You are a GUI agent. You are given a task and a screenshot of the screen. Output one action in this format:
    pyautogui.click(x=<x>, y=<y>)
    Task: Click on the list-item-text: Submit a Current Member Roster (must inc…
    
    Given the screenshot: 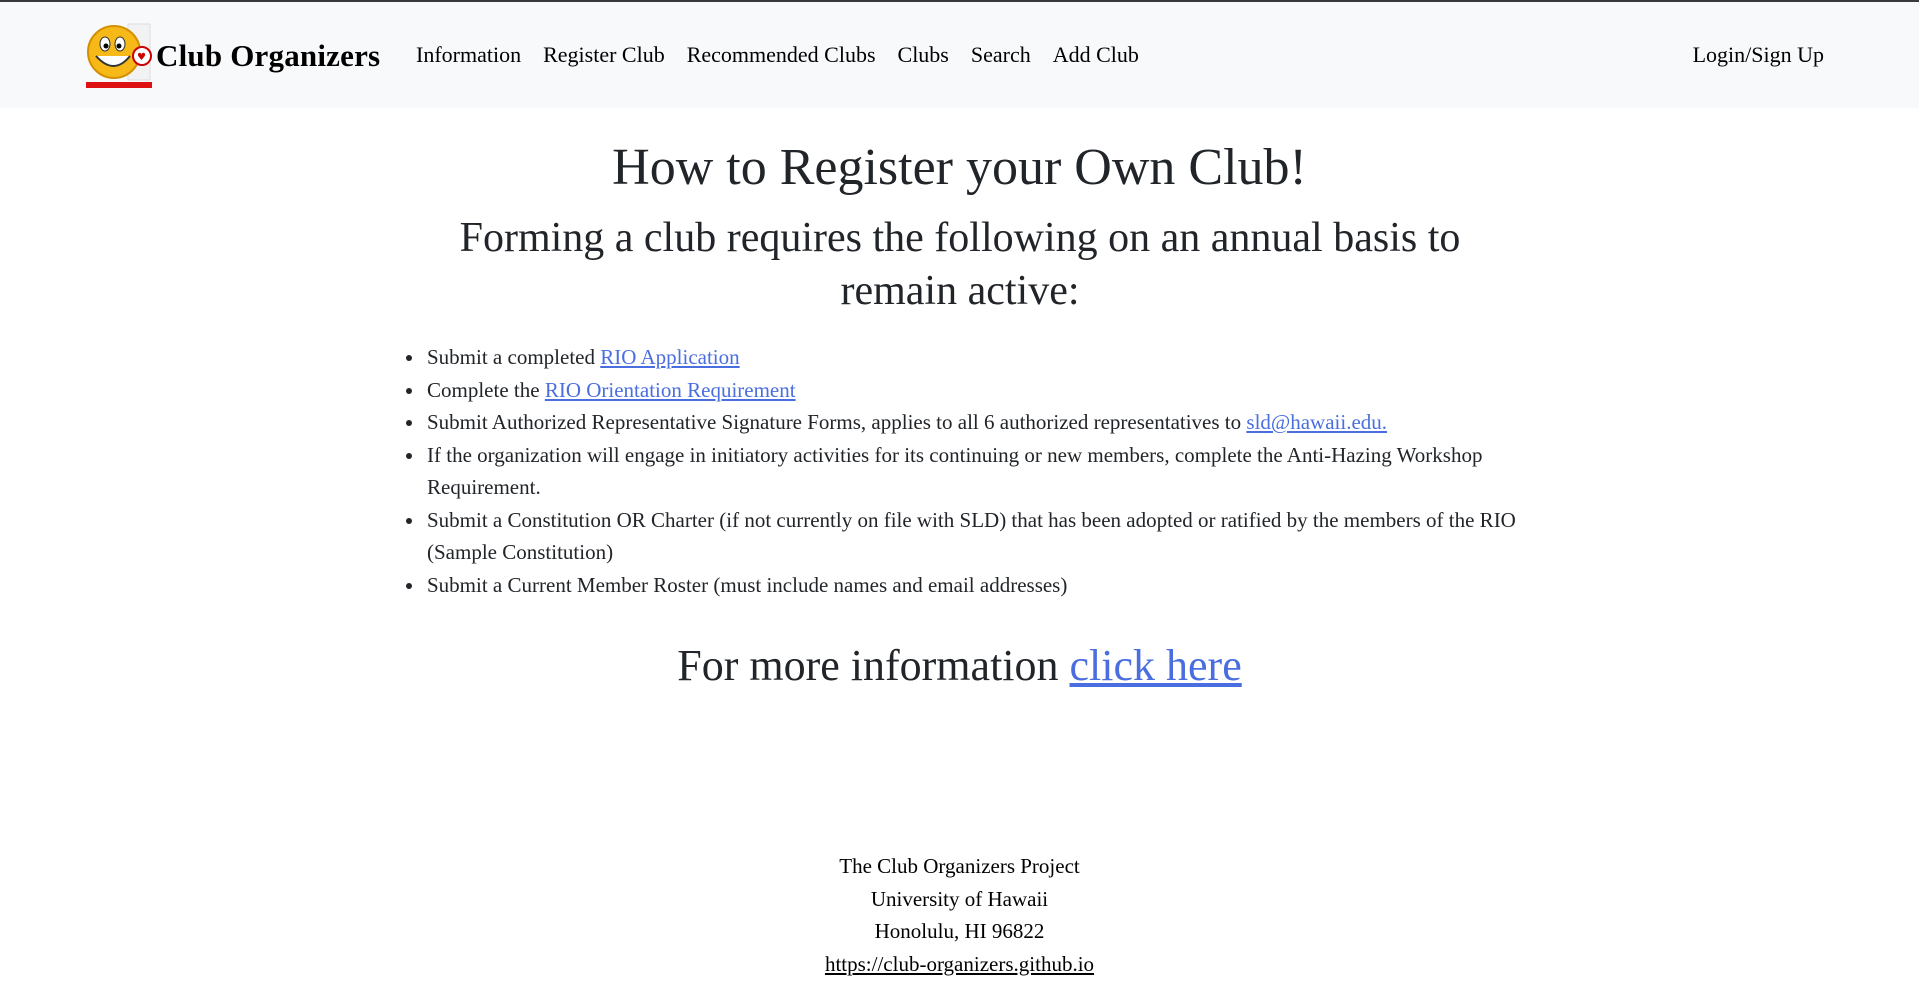 What is the action you would take?
    pyautogui.click(x=747, y=584)
    